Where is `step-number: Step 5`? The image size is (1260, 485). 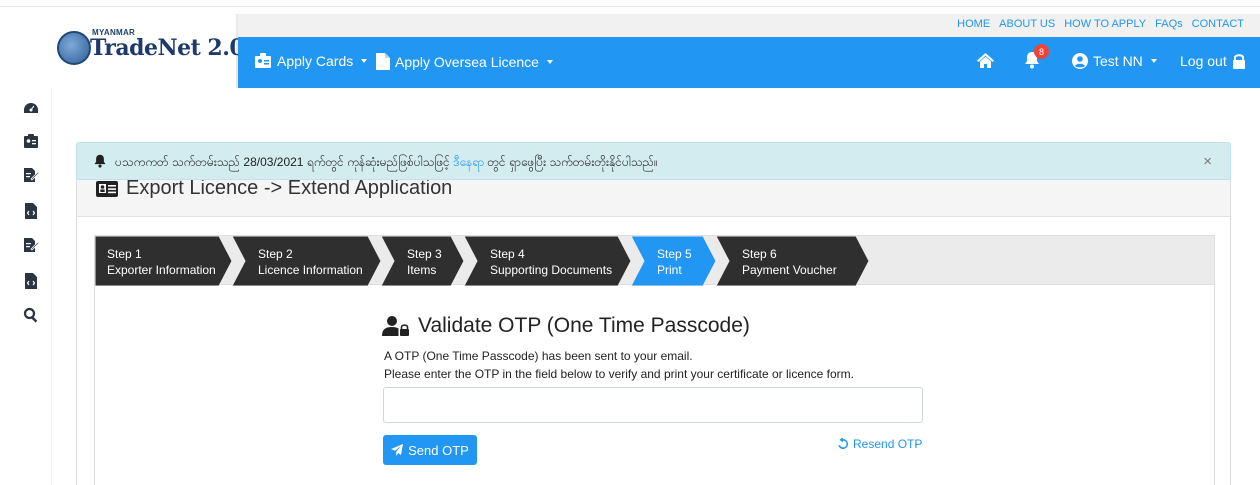
step-number: Step 5 is located at coordinates (674, 254).